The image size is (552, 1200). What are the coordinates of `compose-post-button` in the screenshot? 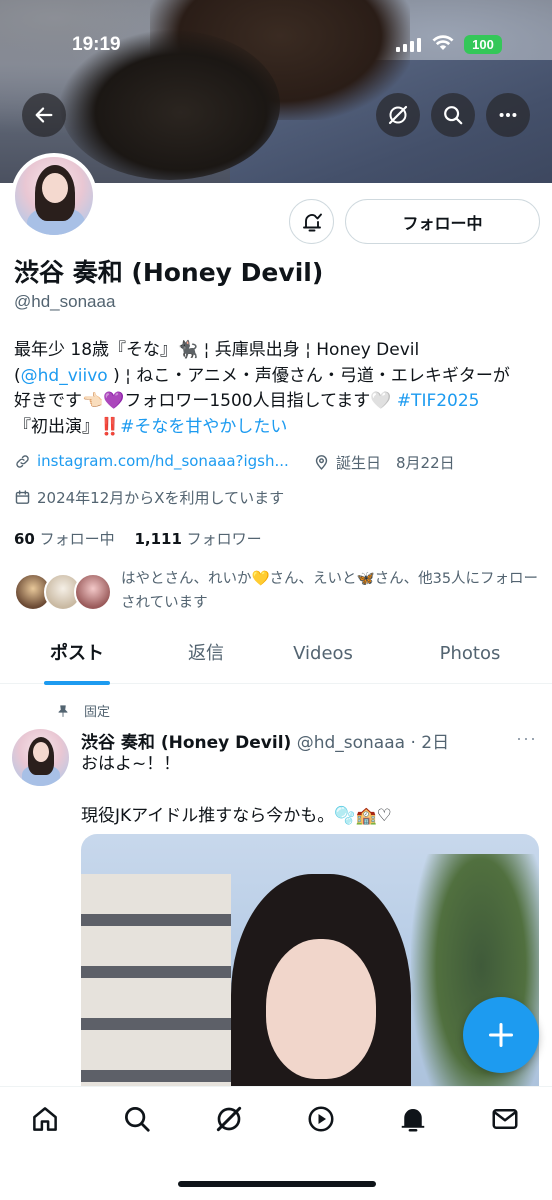 It's located at (501, 1035).